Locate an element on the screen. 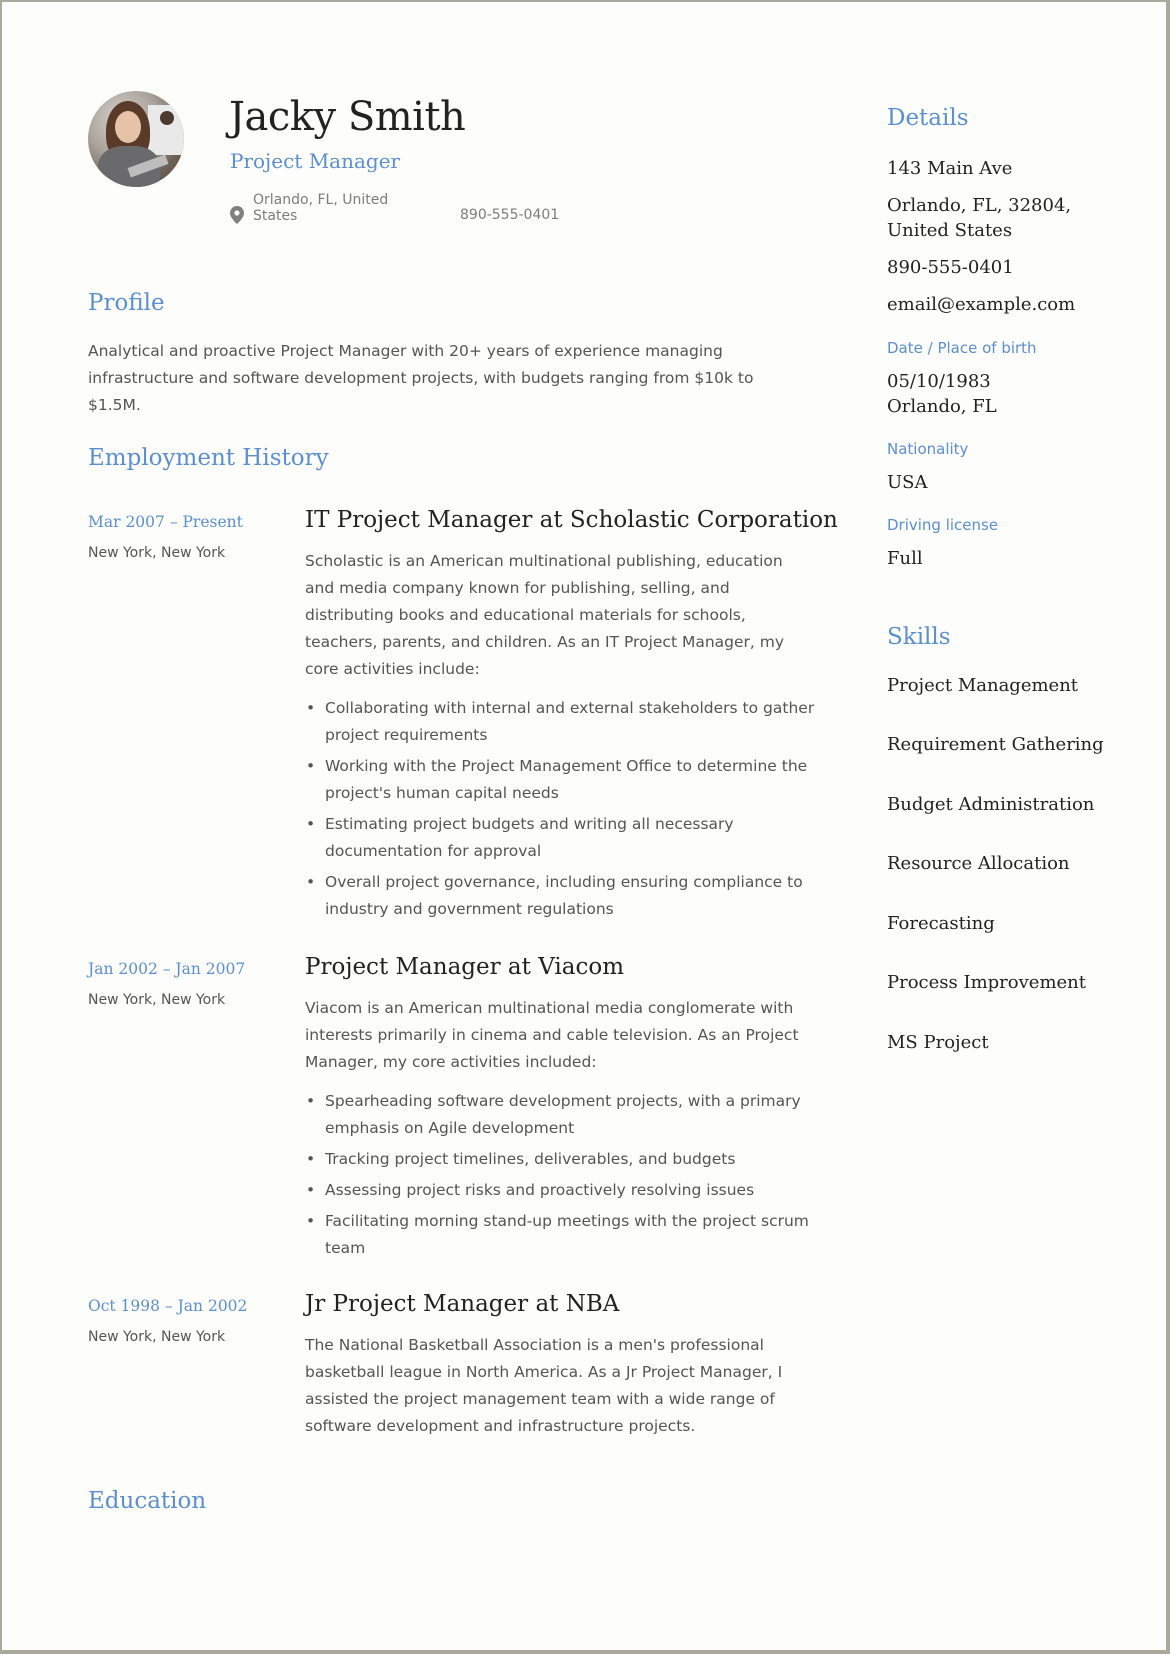 Image resolution: width=1170 pixels, height=1654 pixels. license-value: Full is located at coordinates (905, 558).